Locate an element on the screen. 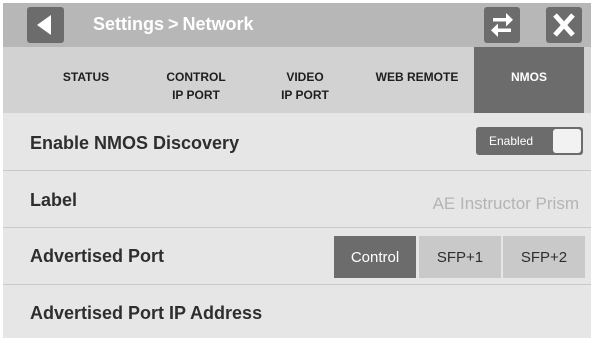 Image resolution: width=604 pixels, height=343 pixels. tab-control-ip-port: CONTROL IP PORT is located at coordinates (196, 80).